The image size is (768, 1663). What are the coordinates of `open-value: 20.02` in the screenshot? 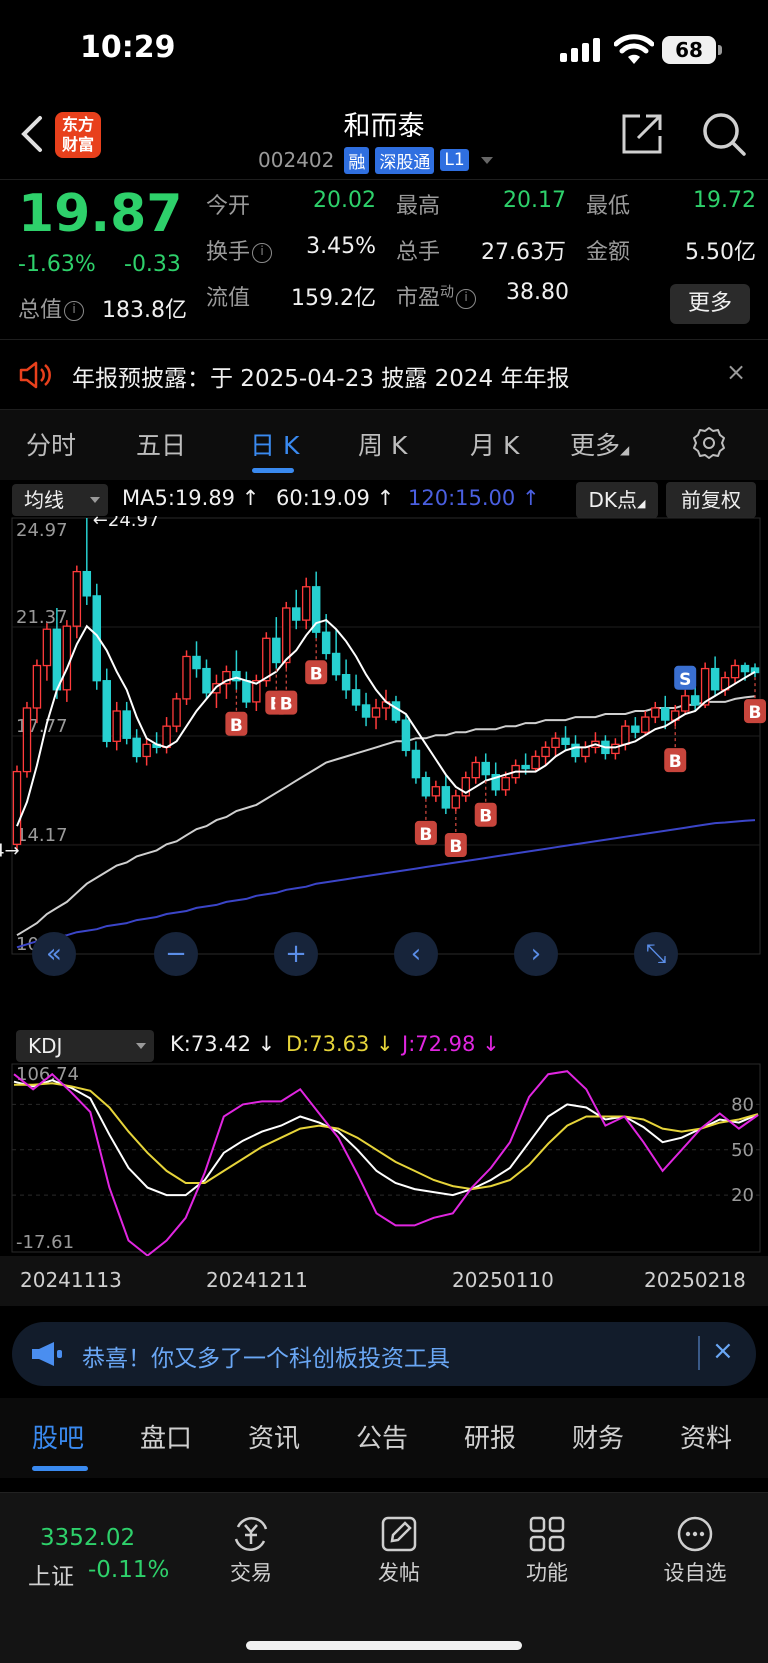 It's located at (344, 200).